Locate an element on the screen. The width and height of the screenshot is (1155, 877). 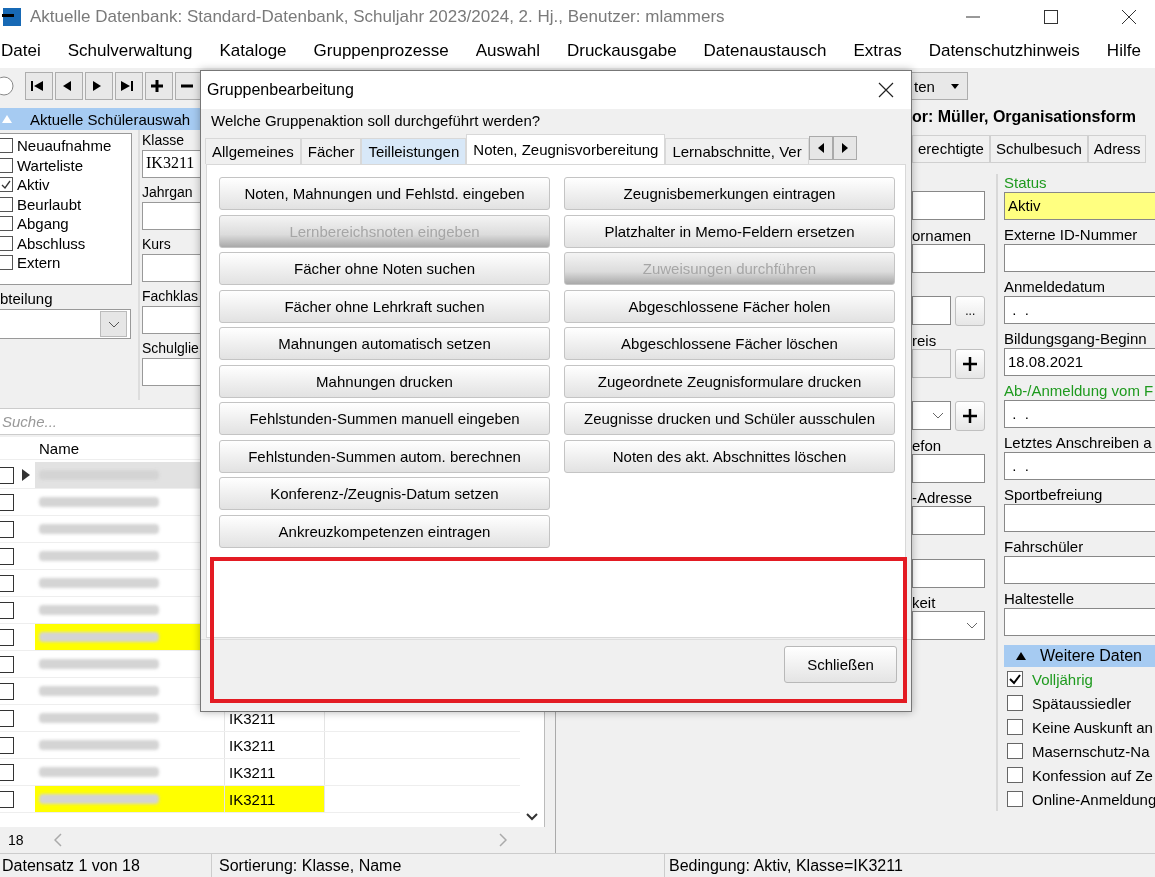
field-label: Ab-/Anmeldung vom F is located at coordinates (1079, 391).